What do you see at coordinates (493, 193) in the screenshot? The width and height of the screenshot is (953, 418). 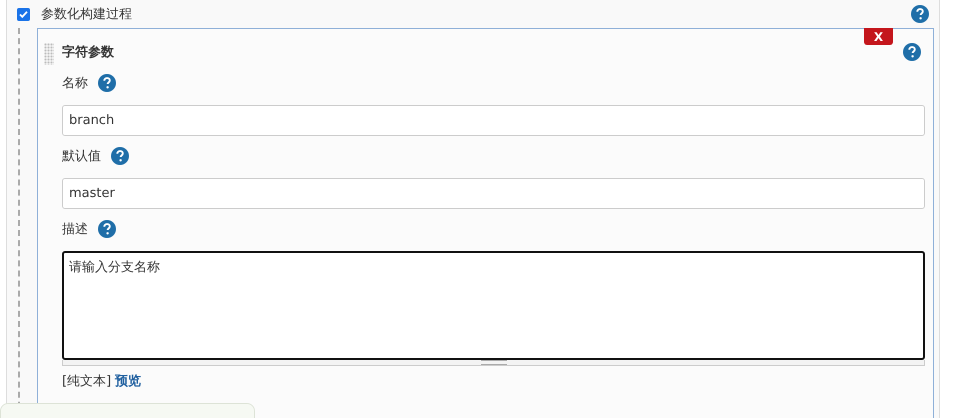 I see `input-field: master` at bounding box center [493, 193].